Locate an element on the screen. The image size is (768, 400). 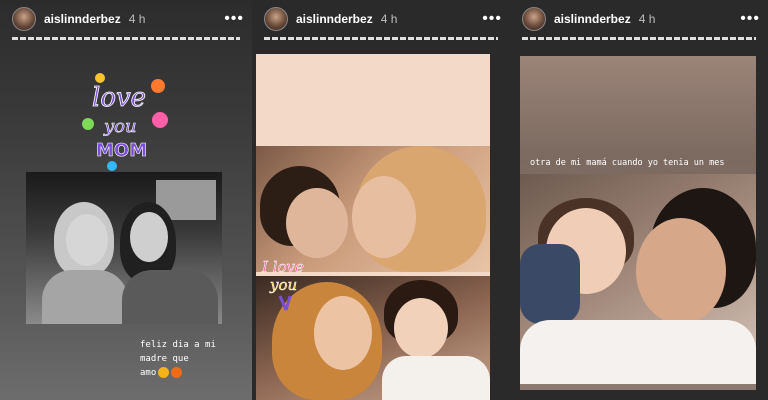
story-caption: feliz dia a mi madre que amo is located at coordinates (188, 359).